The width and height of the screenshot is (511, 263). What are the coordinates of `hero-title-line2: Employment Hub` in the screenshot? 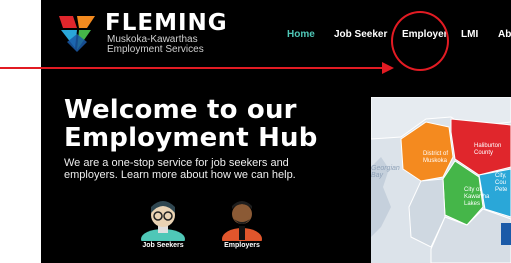 It's located at (191, 138).